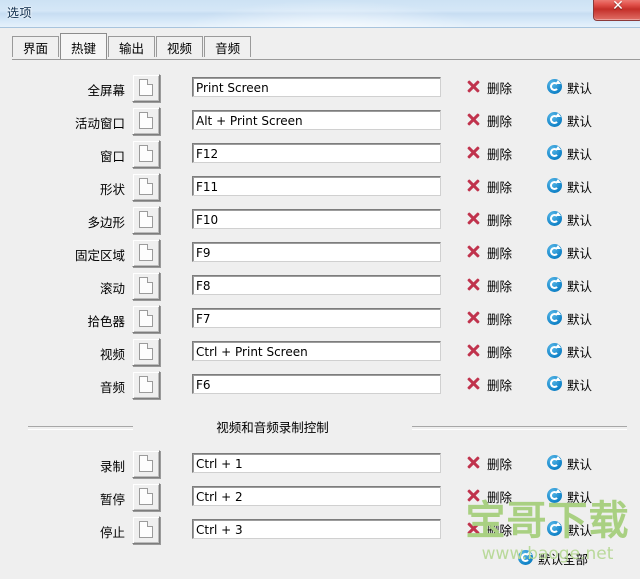 Image resolution: width=640 pixels, height=579 pixels. What do you see at coordinates (112, 532) in the screenshot?
I see `hotkey-label: 停止` at bounding box center [112, 532].